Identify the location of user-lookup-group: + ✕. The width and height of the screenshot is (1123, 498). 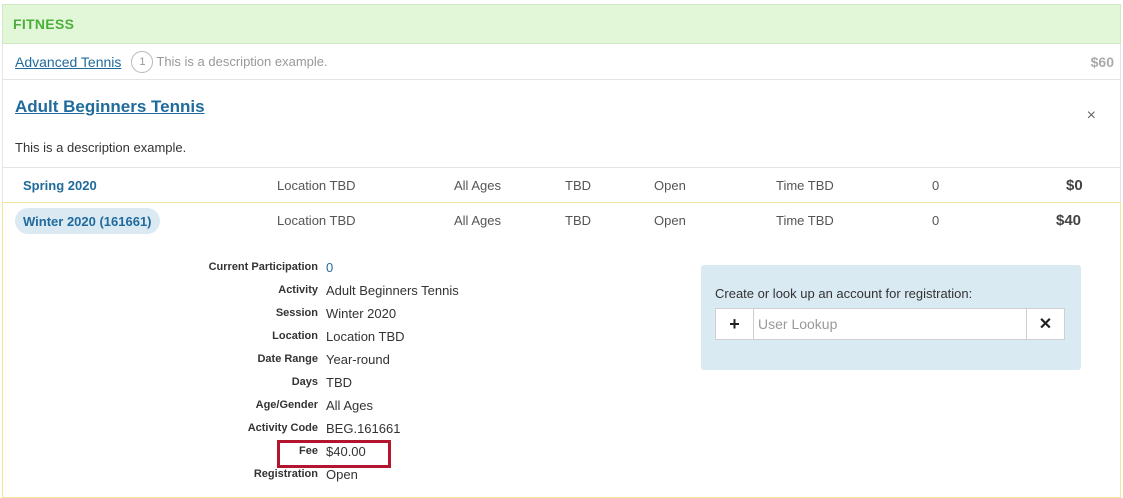
(890, 324).